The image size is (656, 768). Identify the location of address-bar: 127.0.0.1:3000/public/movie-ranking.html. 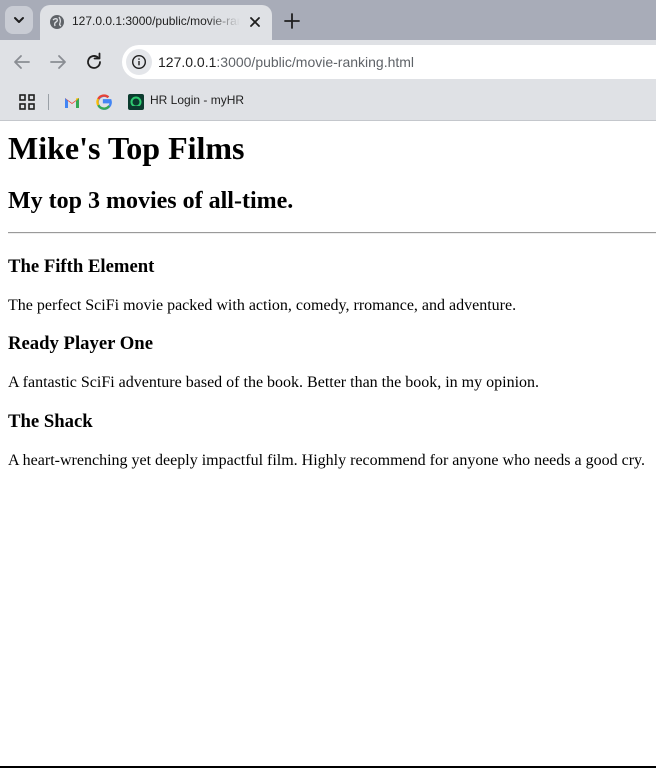
(389, 62).